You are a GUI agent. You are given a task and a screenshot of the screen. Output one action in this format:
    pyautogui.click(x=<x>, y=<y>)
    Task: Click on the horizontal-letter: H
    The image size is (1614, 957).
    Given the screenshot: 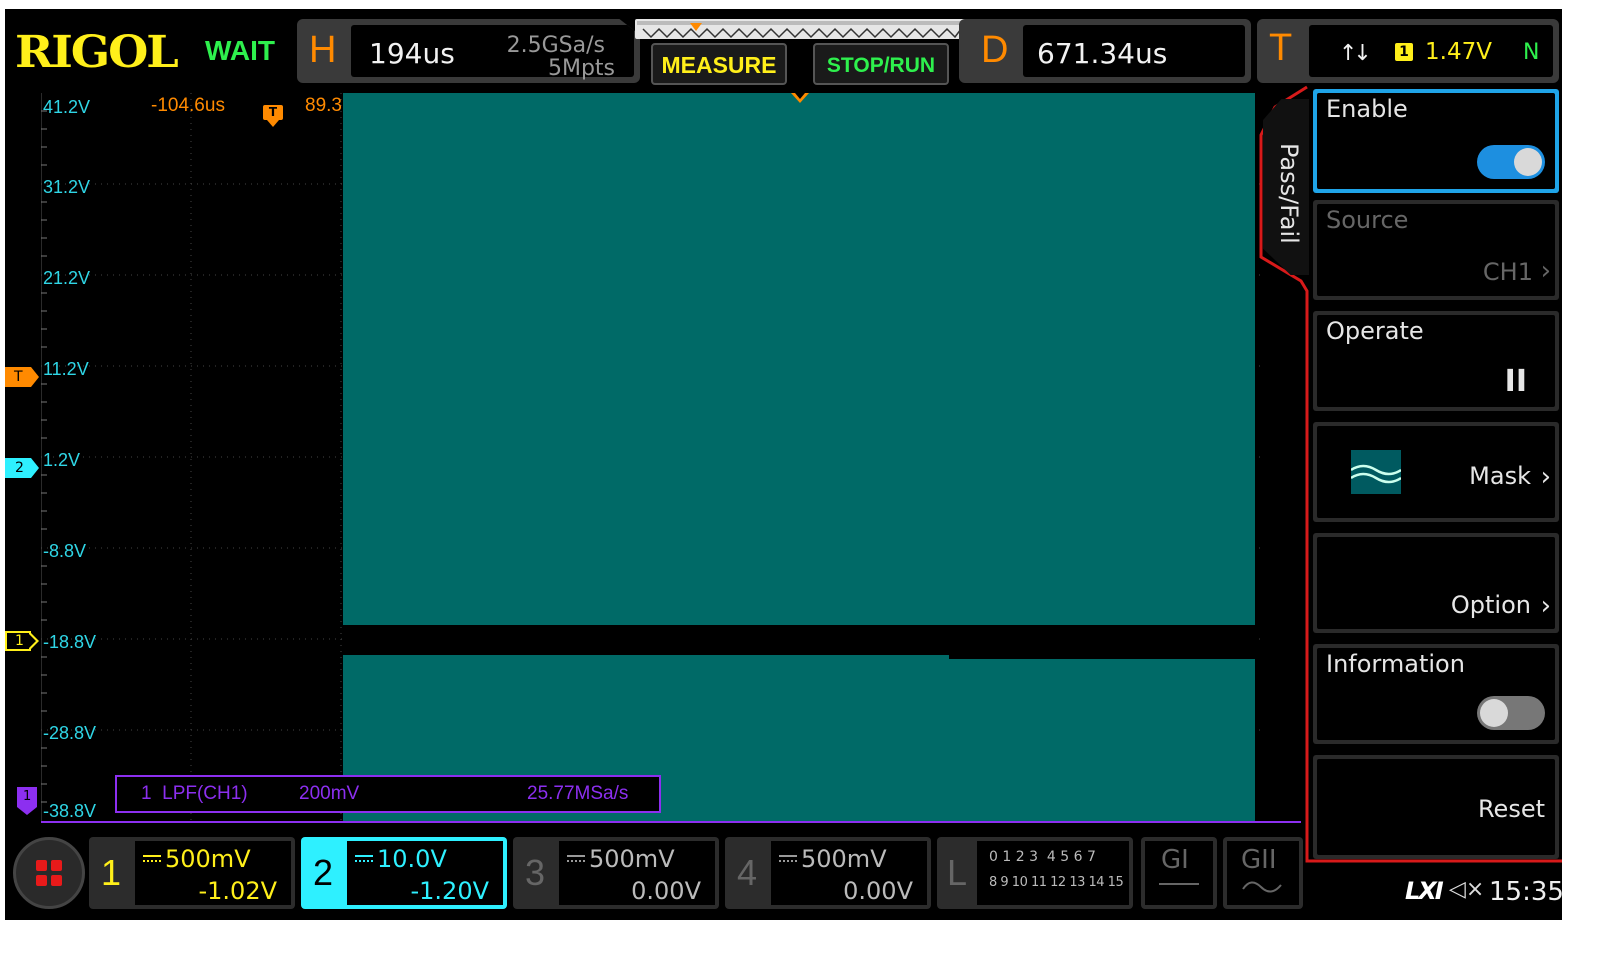 What is the action you would take?
    pyautogui.click(x=323, y=50)
    